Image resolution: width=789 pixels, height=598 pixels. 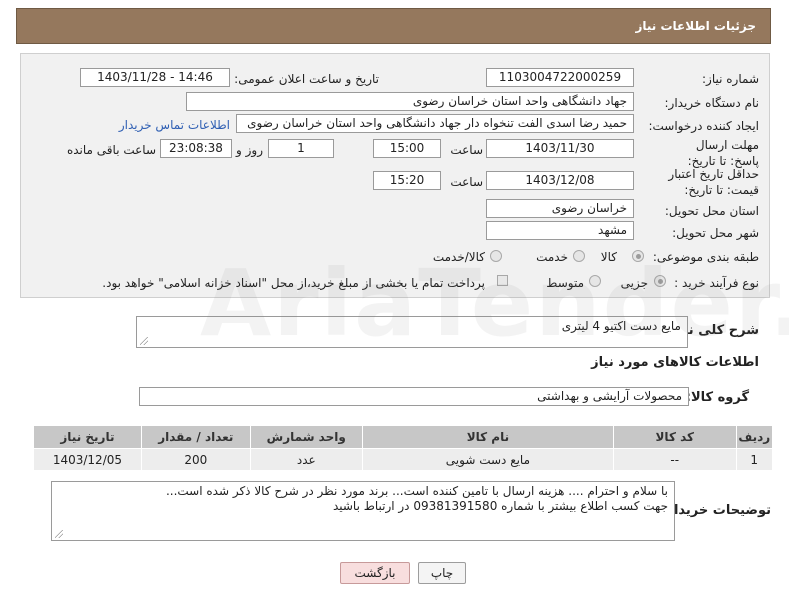 I want to click on min-price-time-label: ساعت, so click(x=466, y=182).